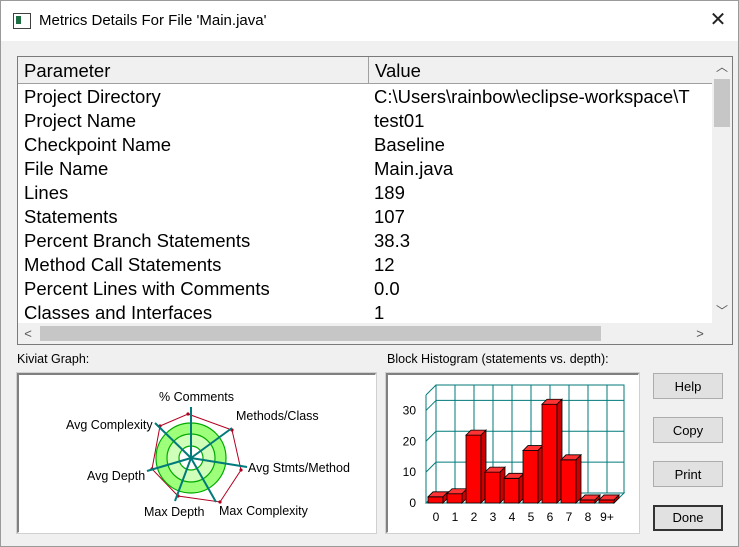 This screenshot has height=547, width=739. What do you see at coordinates (588, 517) in the screenshot?
I see `histogram-x-tick-label: 8` at bounding box center [588, 517].